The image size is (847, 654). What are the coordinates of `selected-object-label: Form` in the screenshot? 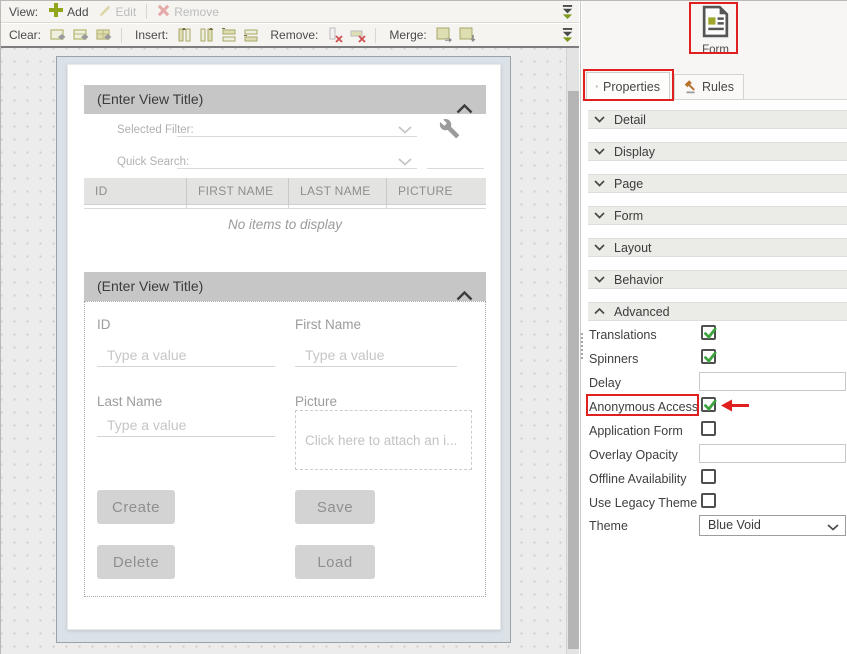 It's located at (715, 50).